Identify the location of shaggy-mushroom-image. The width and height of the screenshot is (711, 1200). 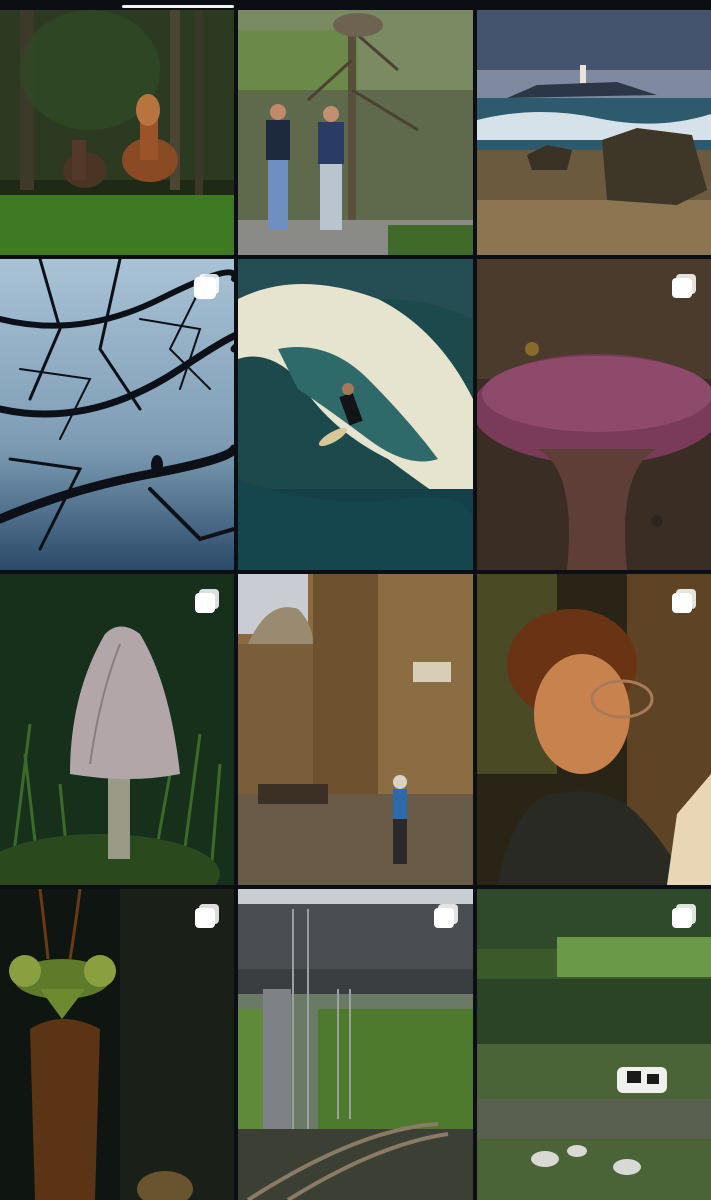
(117, 729).